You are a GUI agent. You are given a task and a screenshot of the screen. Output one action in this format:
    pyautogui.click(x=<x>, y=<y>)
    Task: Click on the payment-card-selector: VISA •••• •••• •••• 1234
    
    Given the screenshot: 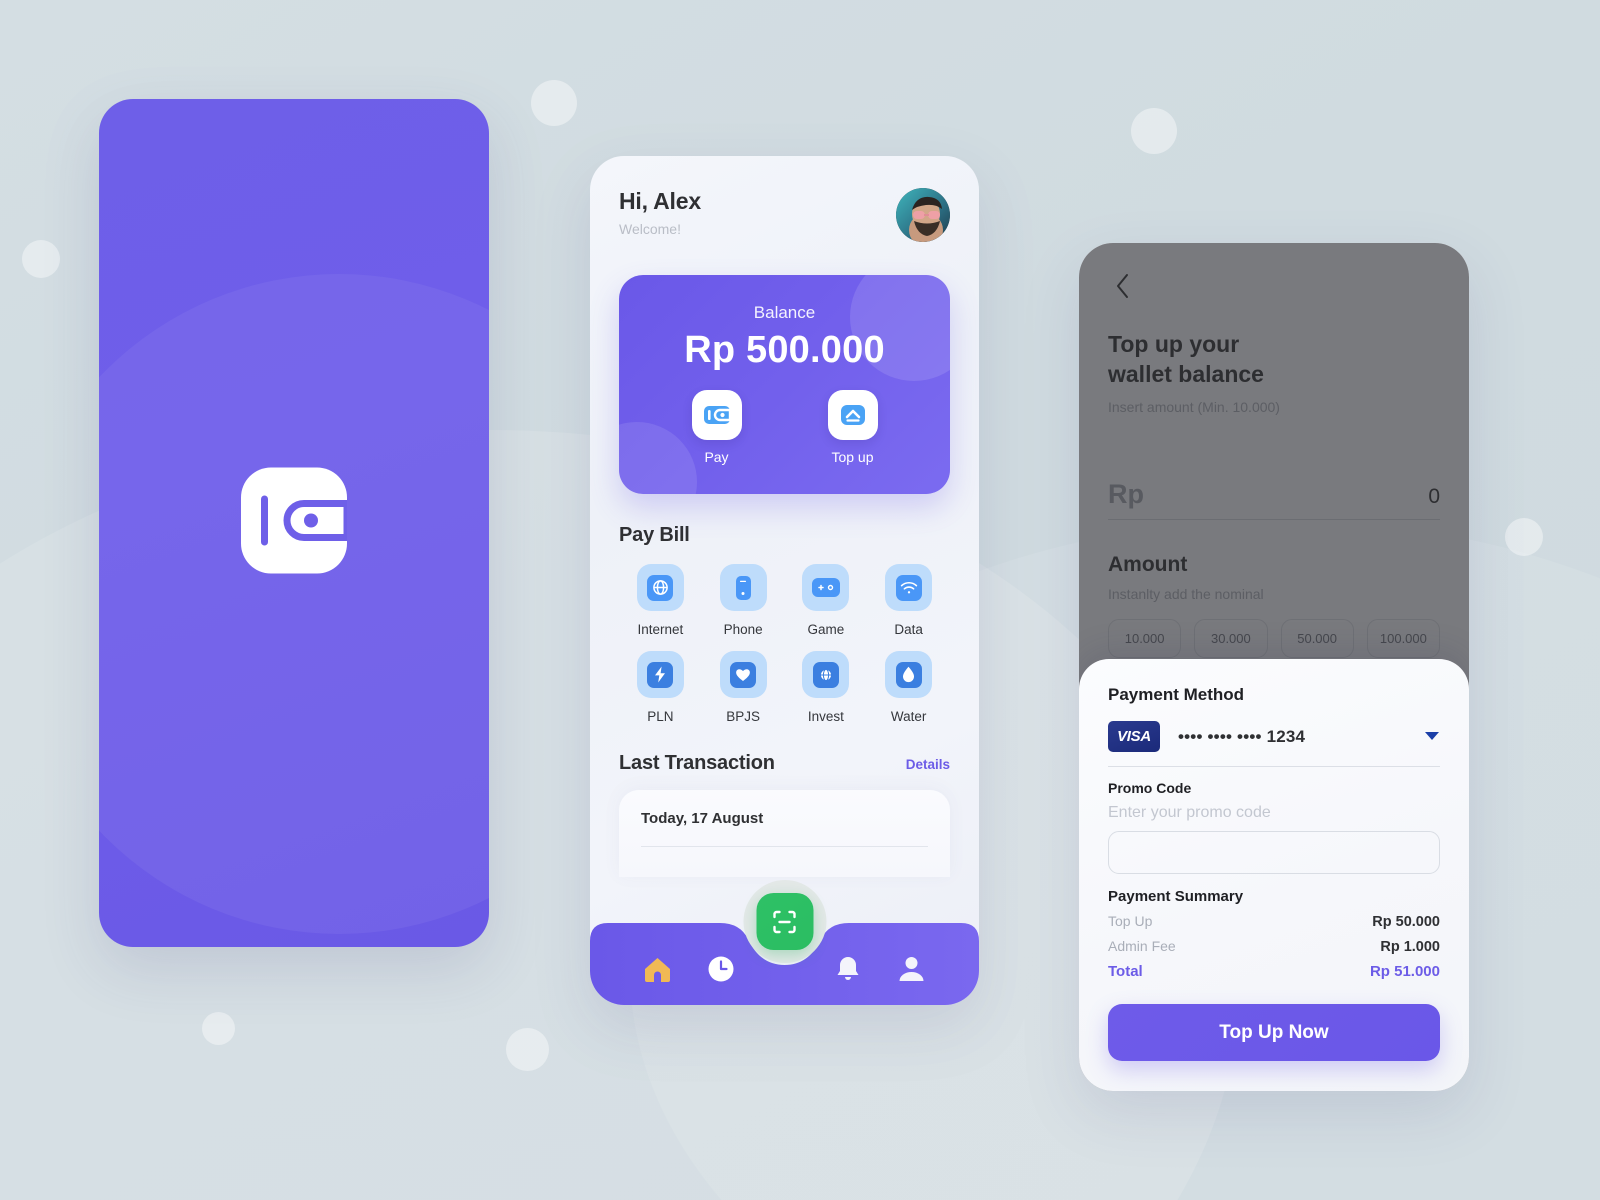 What is the action you would take?
    pyautogui.click(x=1274, y=744)
    